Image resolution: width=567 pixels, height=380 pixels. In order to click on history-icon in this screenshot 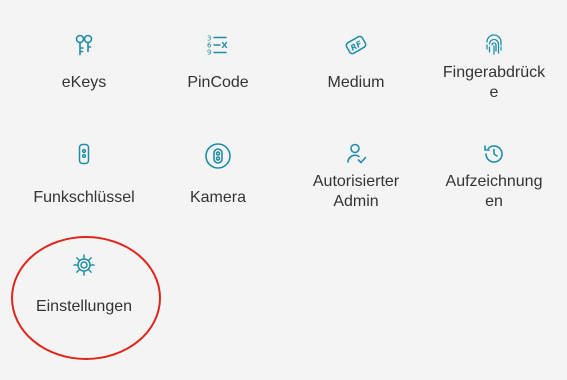, I will do `click(494, 154)`.